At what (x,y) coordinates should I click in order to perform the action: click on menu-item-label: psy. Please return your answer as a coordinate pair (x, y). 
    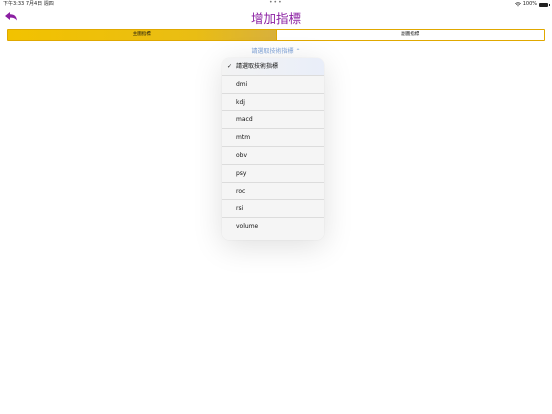
    Looking at the image, I should click on (241, 173).